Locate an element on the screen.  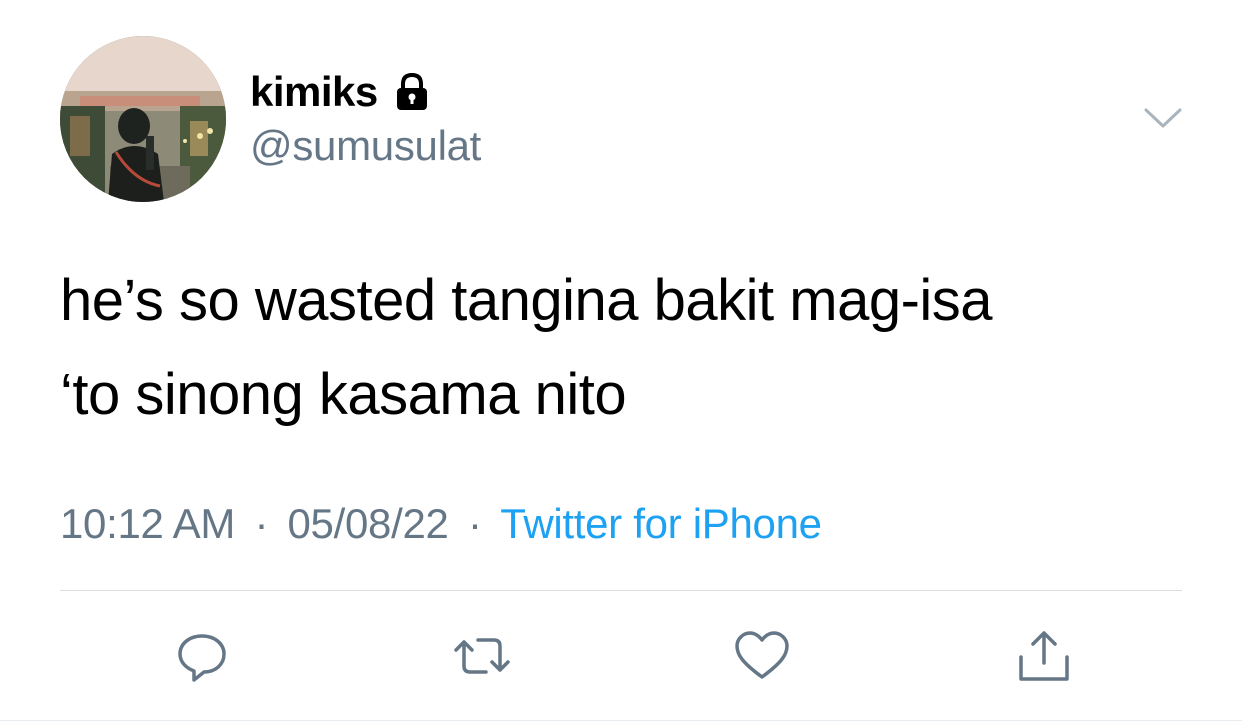
divider is located at coordinates (621, 590).